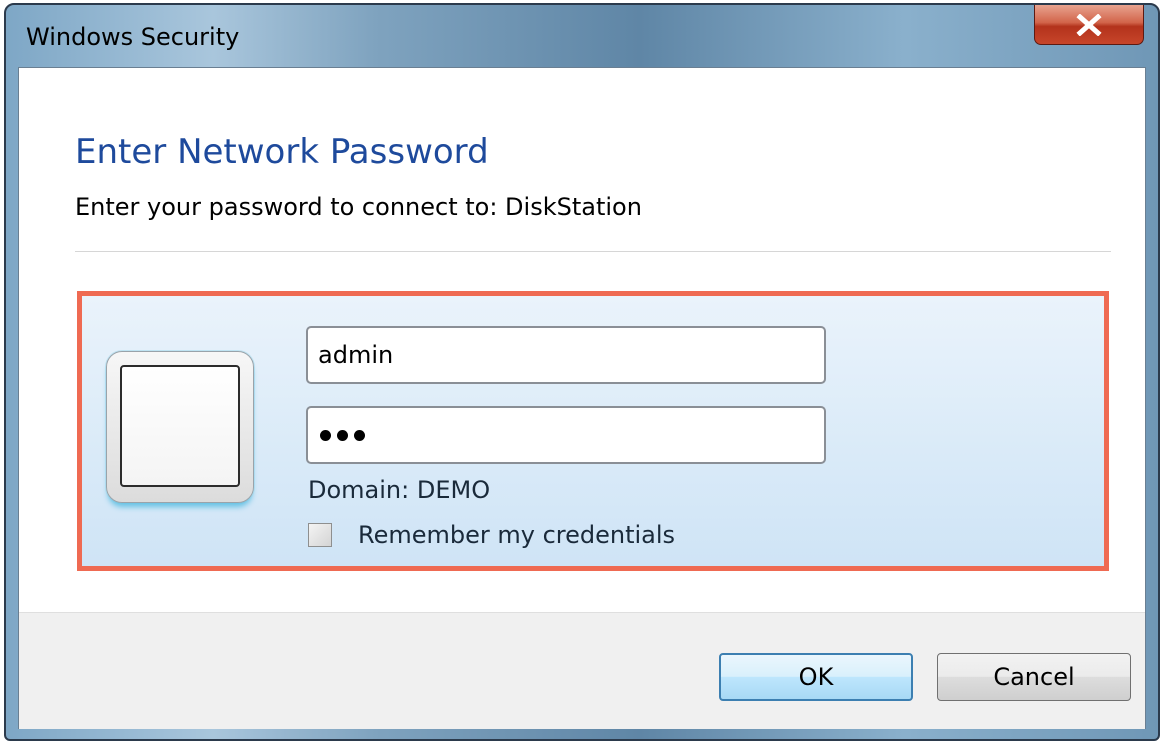 The width and height of the screenshot is (1164, 745). Describe the element at coordinates (582, 36) in the screenshot. I see `title-bar: Windows Security` at that location.